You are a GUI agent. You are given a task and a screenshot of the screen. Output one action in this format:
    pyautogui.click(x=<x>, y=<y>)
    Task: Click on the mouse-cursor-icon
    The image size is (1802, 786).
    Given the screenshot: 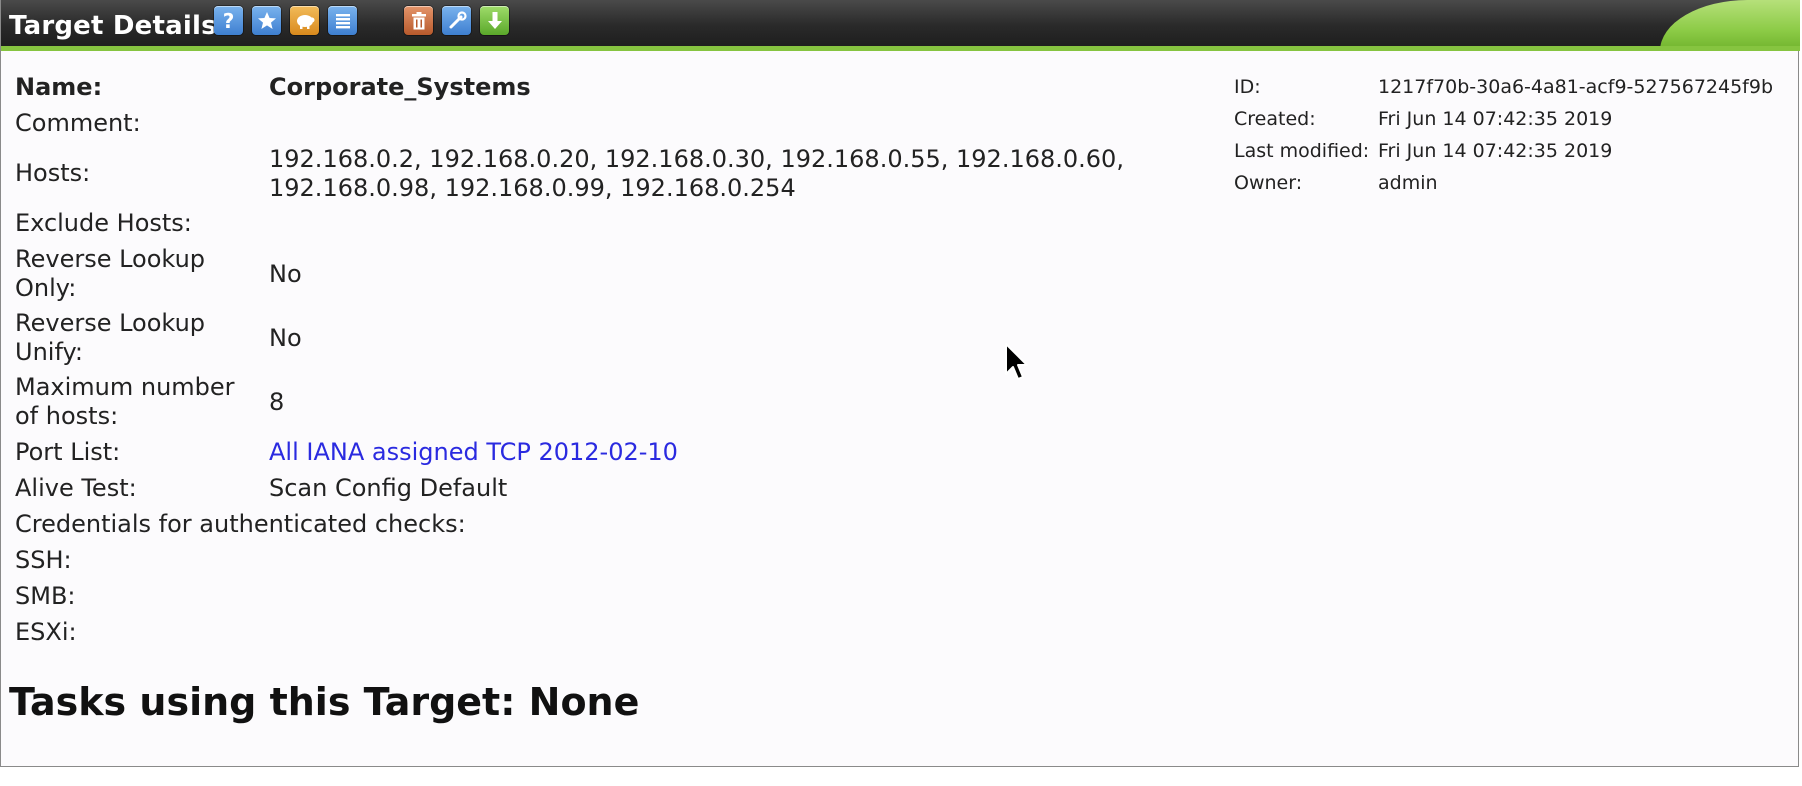 What is the action you would take?
    pyautogui.click(x=1016, y=361)
    